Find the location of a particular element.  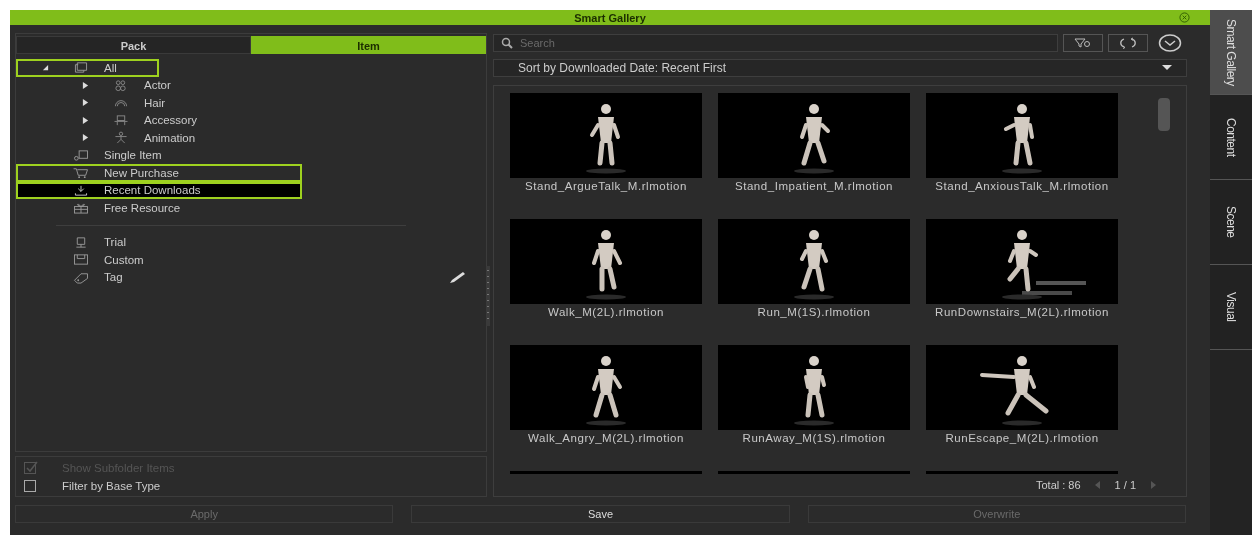

accessory-icon is located at coordinates (121, 120).